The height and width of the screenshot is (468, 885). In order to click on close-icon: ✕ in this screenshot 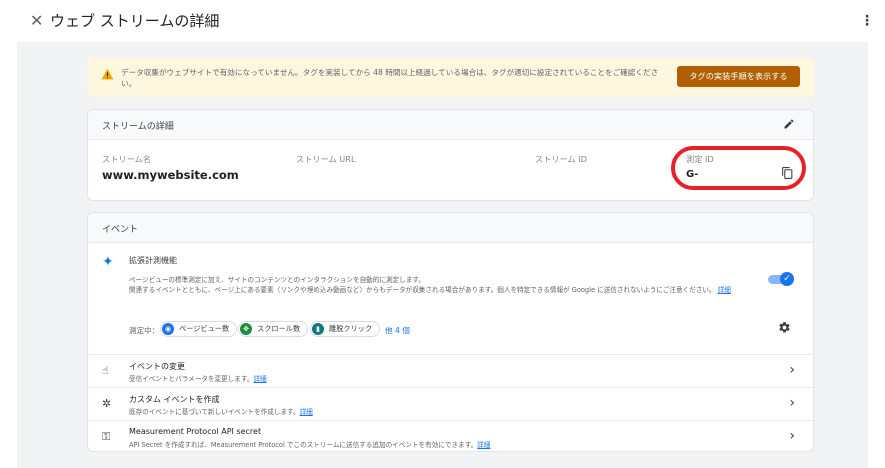, I will do `click(36, 21)`.